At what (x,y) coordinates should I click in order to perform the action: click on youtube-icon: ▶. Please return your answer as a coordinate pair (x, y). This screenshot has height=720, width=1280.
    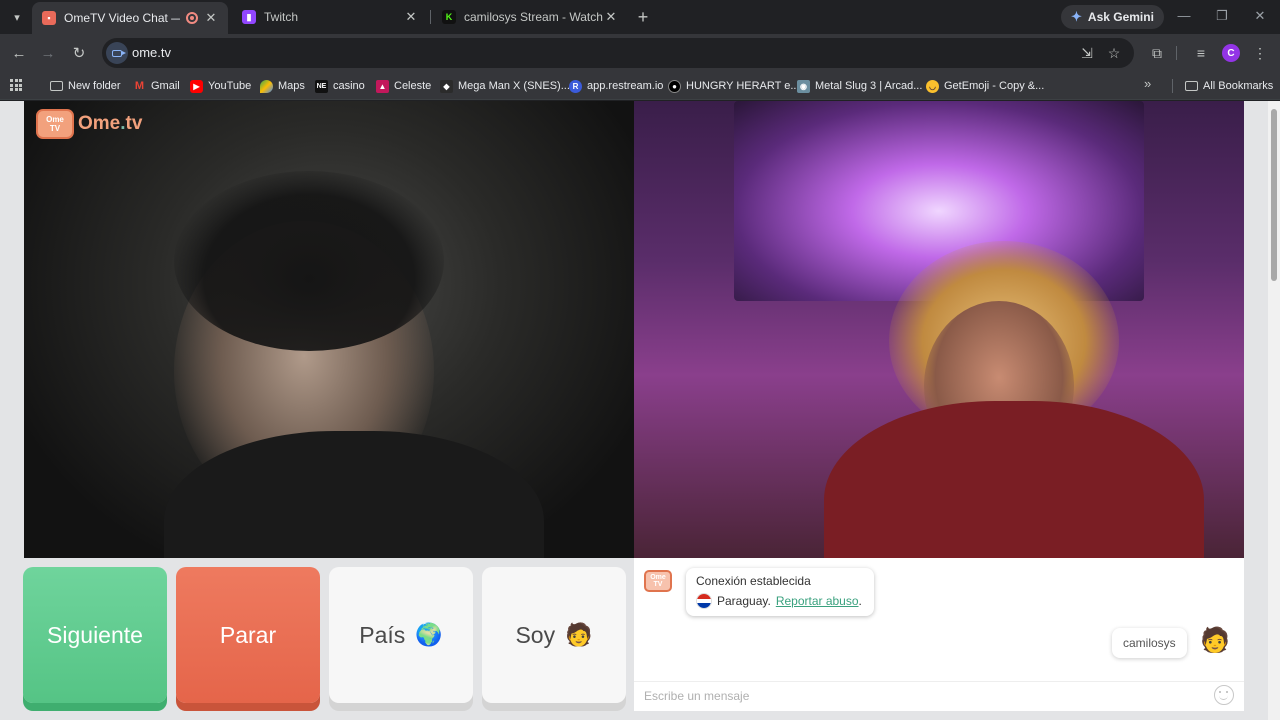
    Looking at the image, I should click on (196, 86).